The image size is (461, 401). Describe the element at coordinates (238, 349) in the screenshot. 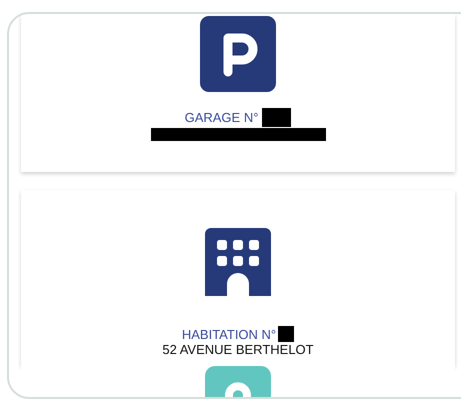

I see `card-address: 52 AVENUE BERTHELOT` at that location.